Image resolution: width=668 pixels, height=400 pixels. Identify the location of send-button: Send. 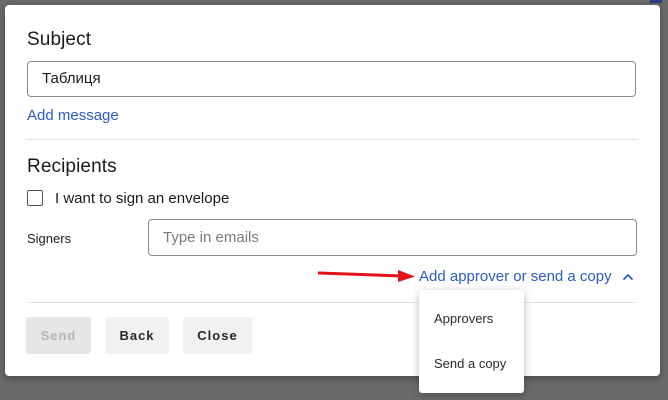
(58, 335).